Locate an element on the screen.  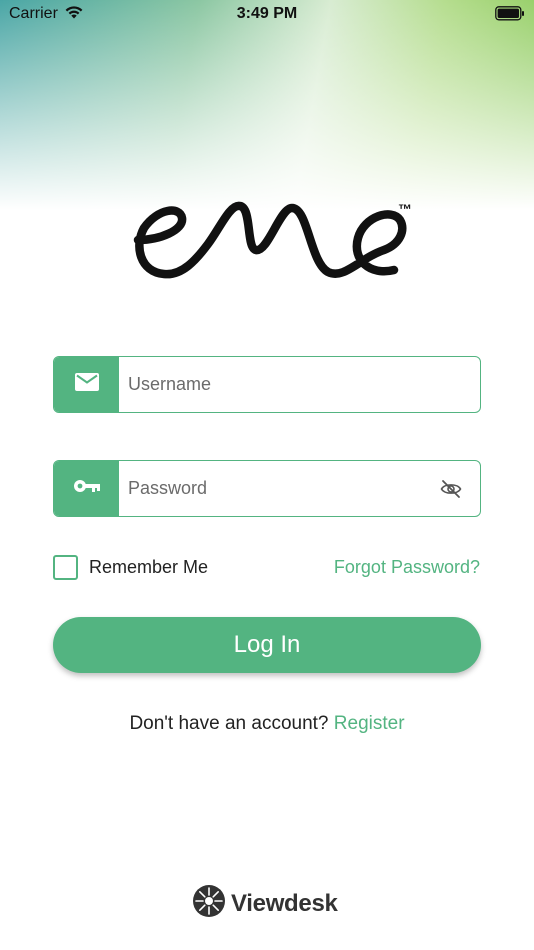
username-field is located at coordinates (267, 384).